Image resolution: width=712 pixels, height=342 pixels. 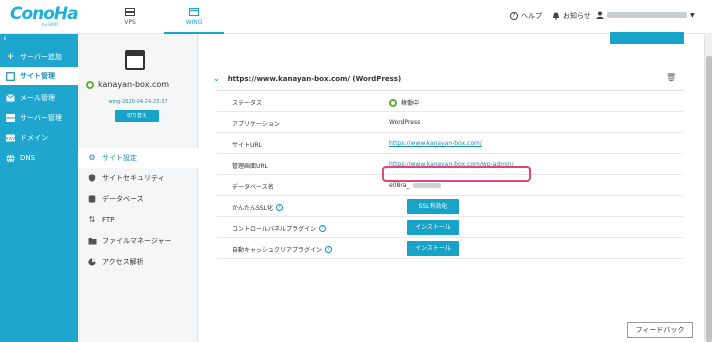 I want to click on globe-icon, so click(x=10, y=158).